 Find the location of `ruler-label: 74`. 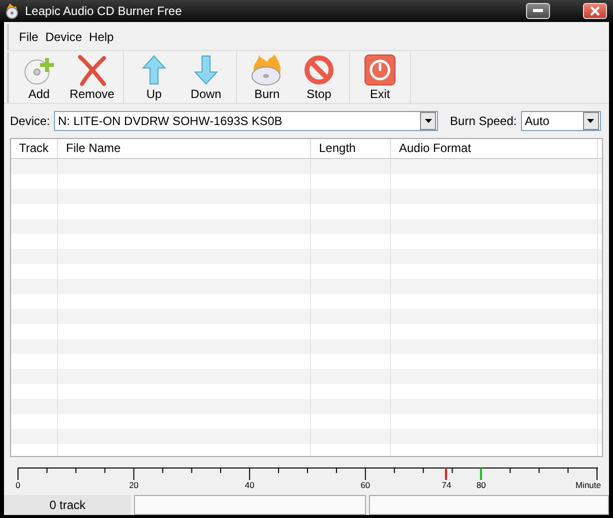

ruler-label: 74 is located at coordinates (447, 485).